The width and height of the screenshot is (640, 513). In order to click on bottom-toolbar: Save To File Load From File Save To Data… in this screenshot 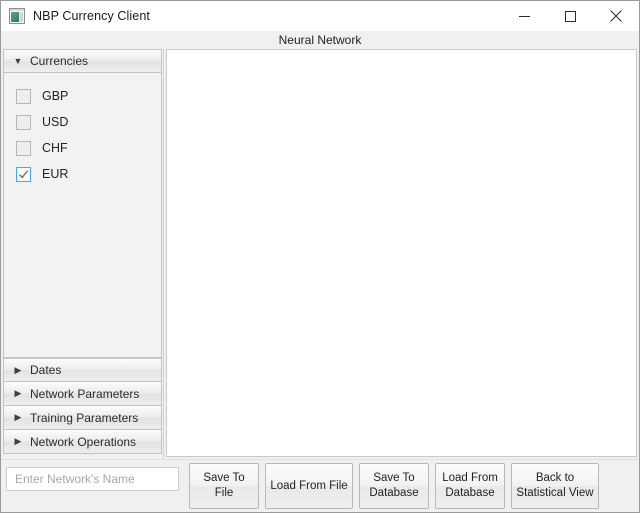, I will do `click(320, 485)`.